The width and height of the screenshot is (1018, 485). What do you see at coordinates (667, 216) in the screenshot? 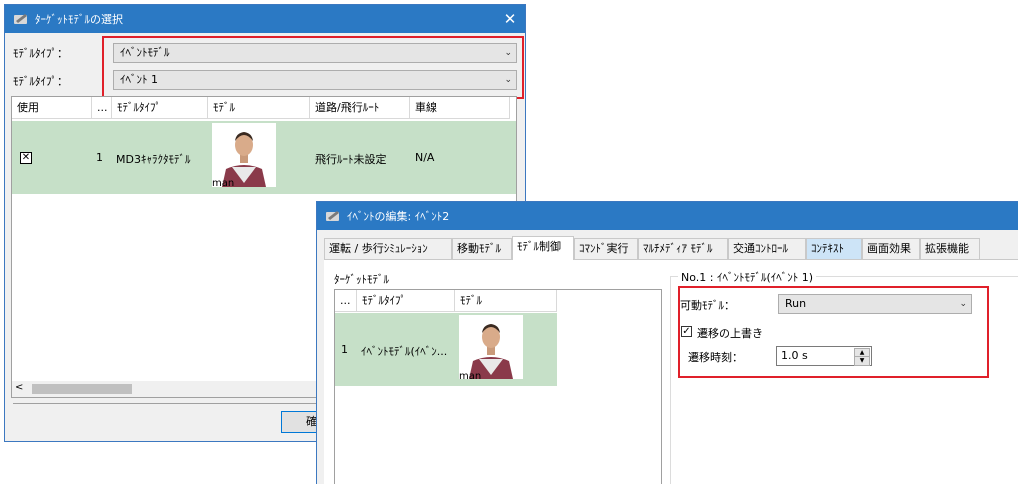
I see `dialog2-titlebar: ｲﾍﾞﾝﾄの編集: ｲﾍﾞﾝﾄ2` at bounding box center [667, 216].